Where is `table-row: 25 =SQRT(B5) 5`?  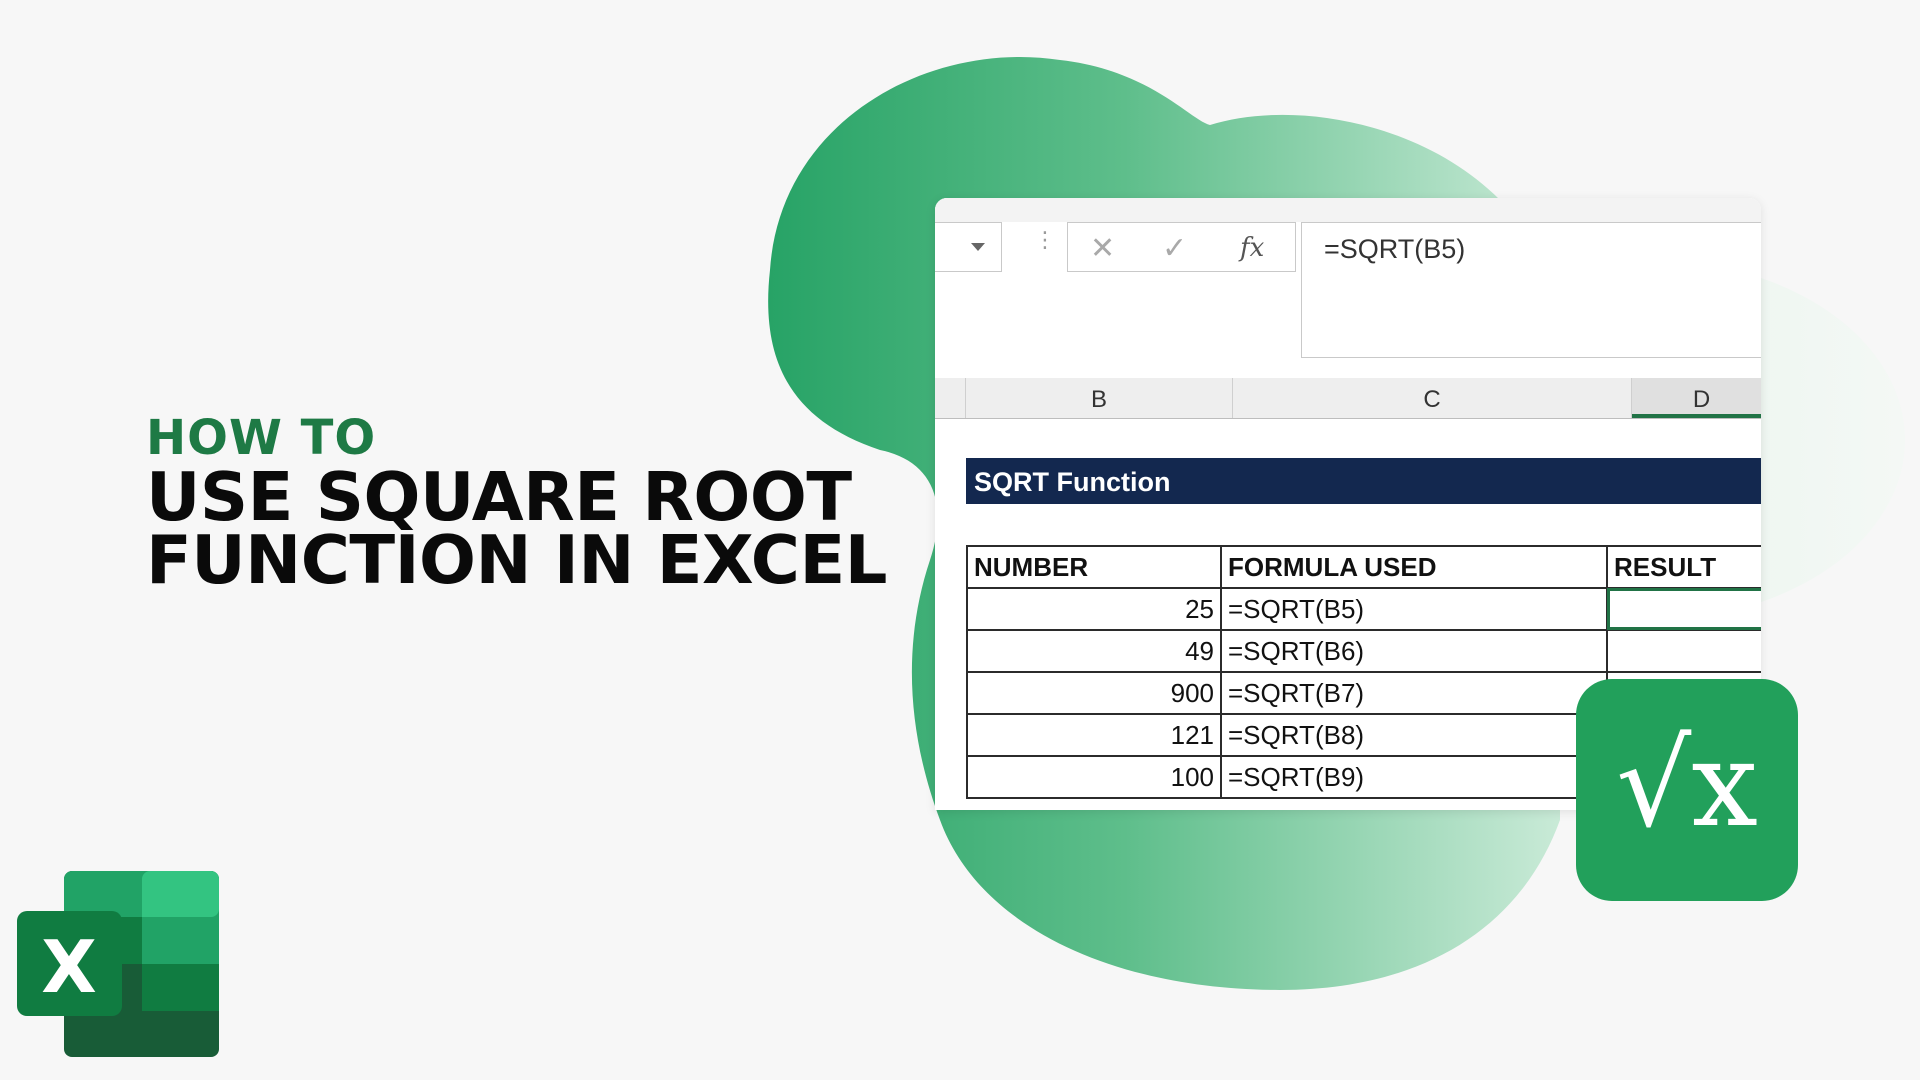
table-row: 25 =SQRT(B5) 5 is located at coordinates (1363, 609).